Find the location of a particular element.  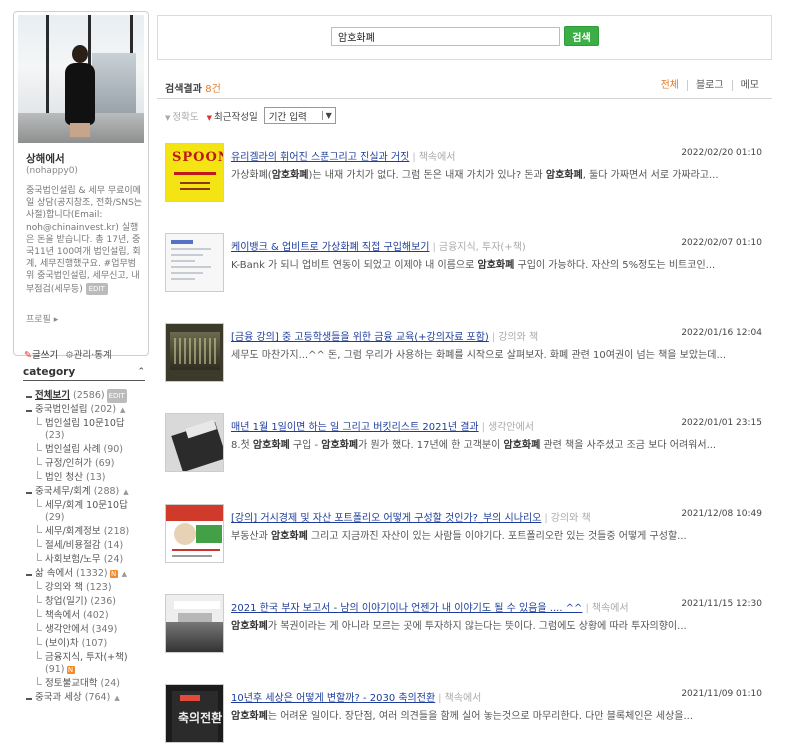

result-date: 2021/11/09 01:10 is located at coordinates (721, 694).